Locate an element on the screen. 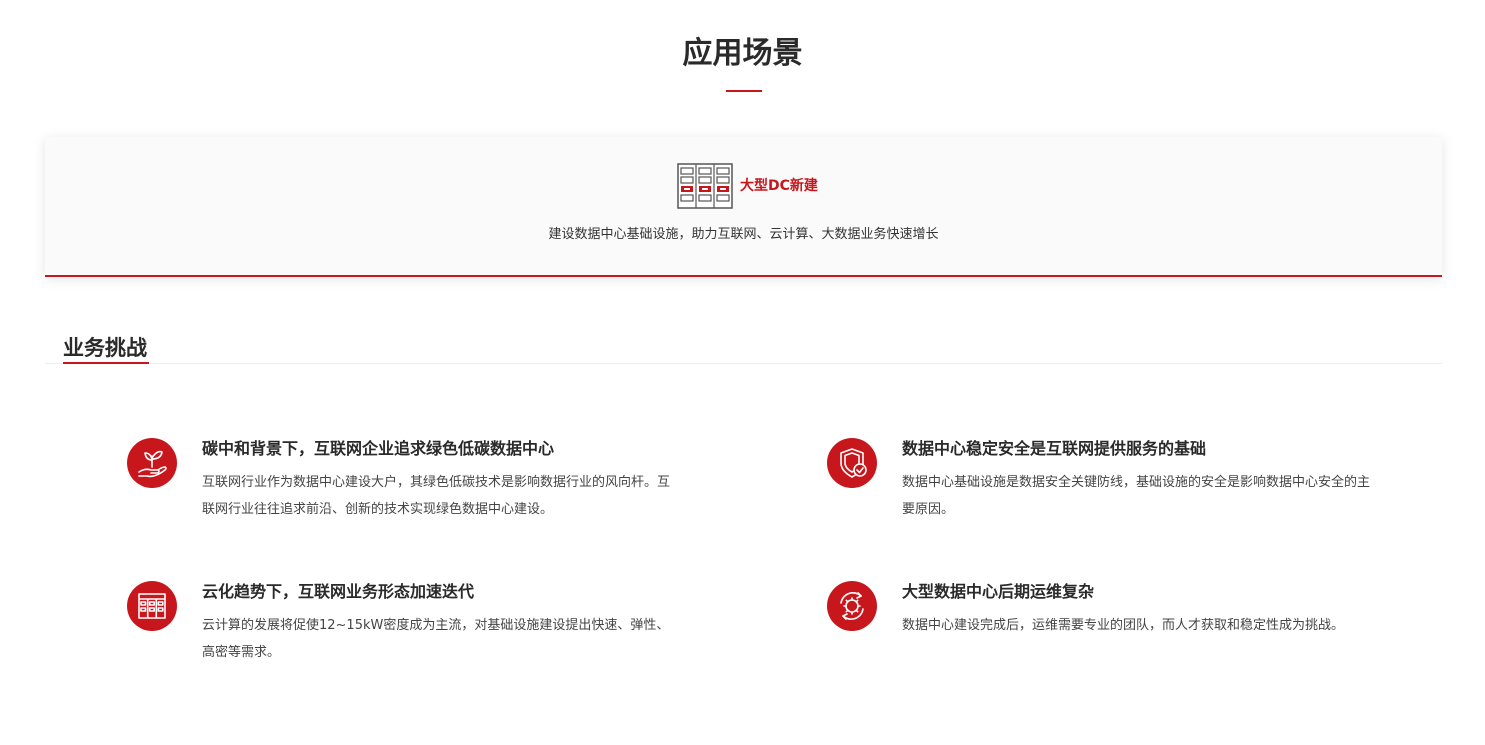 This screenshot has height=745, width=1485. shield-check-icon is located at coordinates (852, 463).